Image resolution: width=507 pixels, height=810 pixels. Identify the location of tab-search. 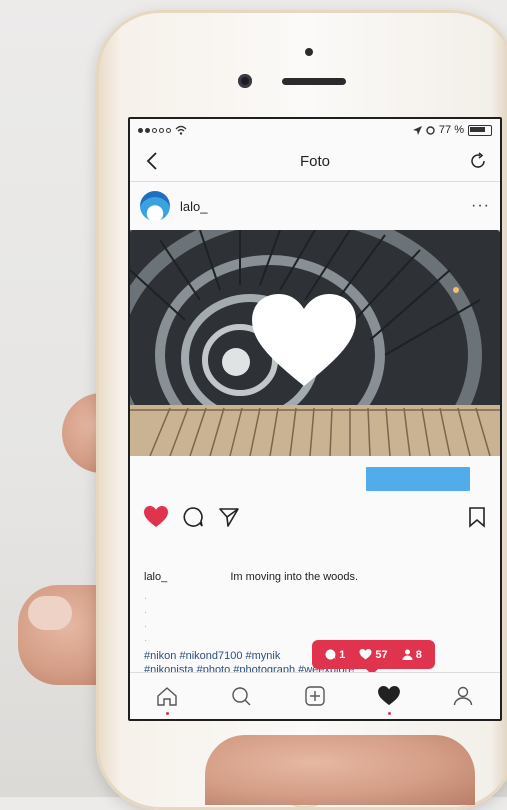
(241, 696).